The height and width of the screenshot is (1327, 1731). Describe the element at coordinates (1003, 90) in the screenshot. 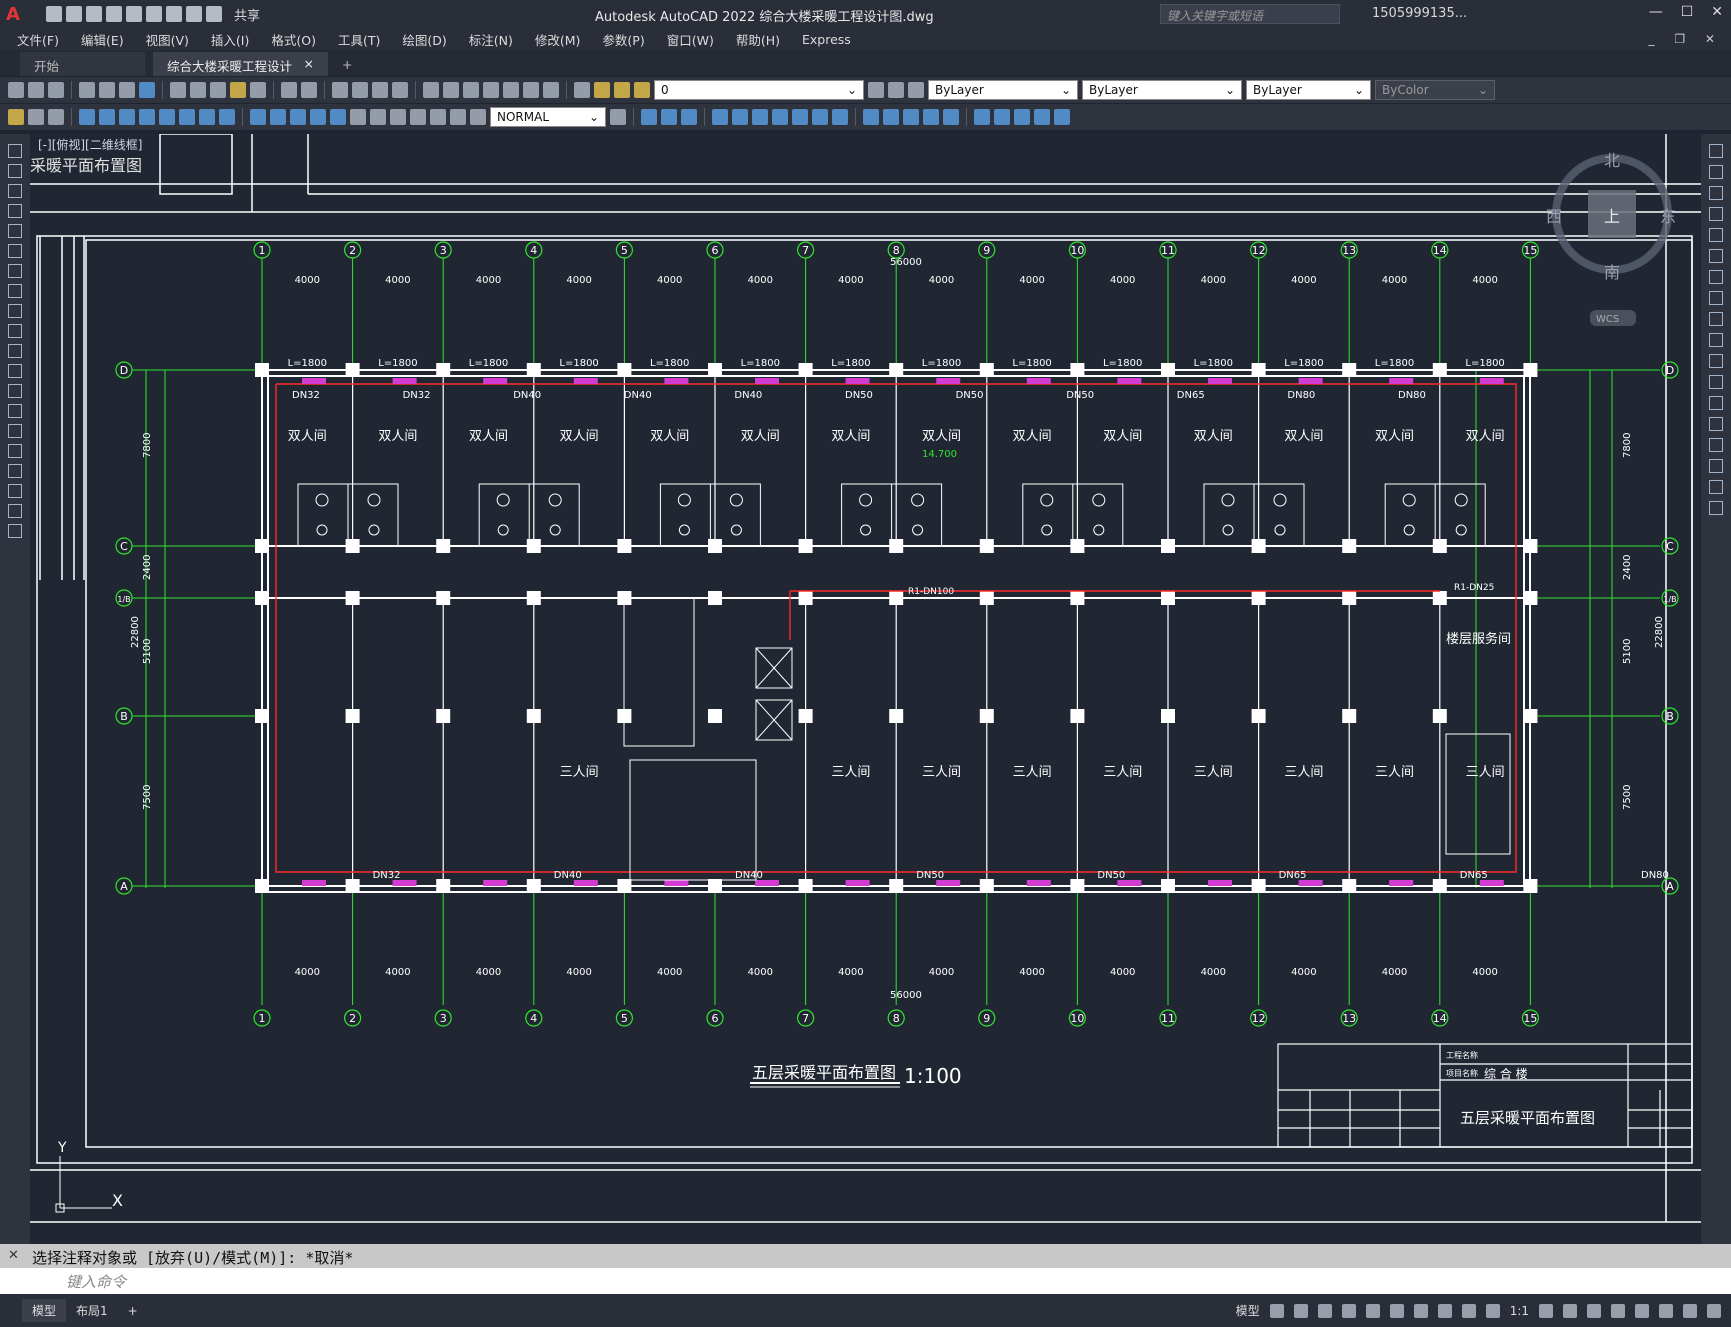

I see `color-dropdown: ByLayer ⌄` at that location.